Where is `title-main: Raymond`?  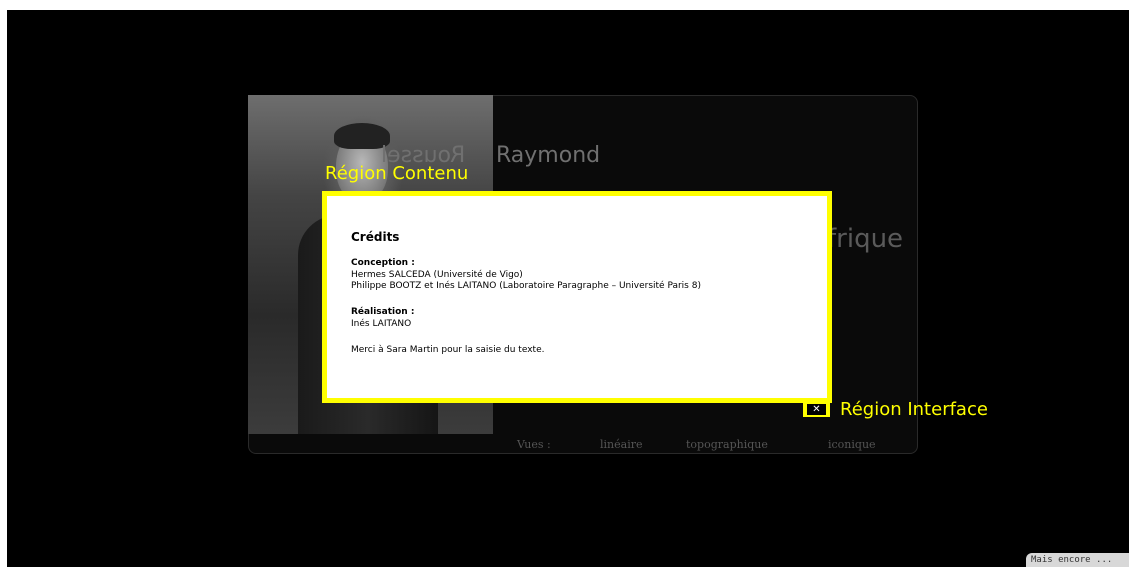 title-main: Raymond is located at coordinates (548, 155).